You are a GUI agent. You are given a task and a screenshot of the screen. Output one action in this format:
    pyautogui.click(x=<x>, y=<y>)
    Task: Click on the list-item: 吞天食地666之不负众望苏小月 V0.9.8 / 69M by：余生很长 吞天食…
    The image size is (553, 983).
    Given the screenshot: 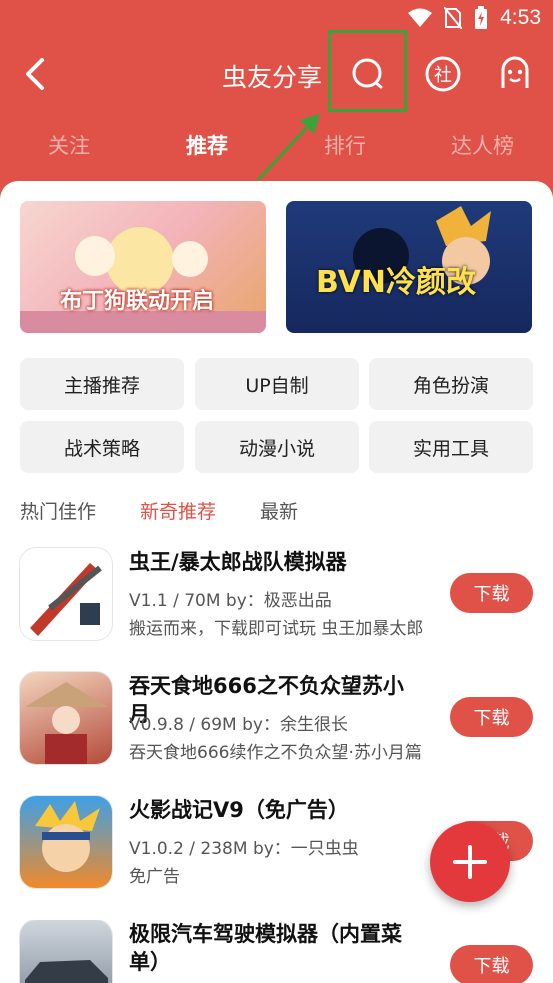 What is the action you would take?
    pyautogui.click(x=276, y=728)
    